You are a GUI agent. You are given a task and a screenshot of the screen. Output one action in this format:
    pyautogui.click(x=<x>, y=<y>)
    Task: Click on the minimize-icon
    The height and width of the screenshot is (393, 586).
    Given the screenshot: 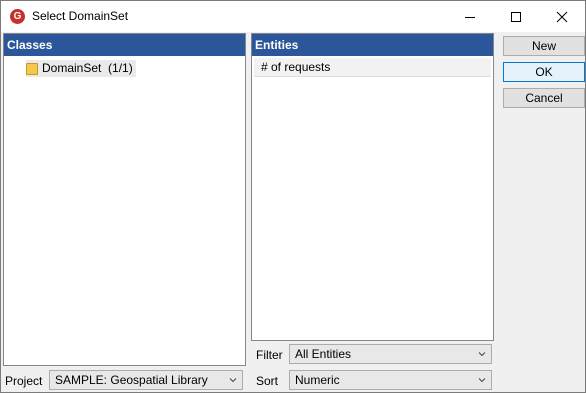 What is the action you would take?
    pyautogui.click(x=470, y=17)
    